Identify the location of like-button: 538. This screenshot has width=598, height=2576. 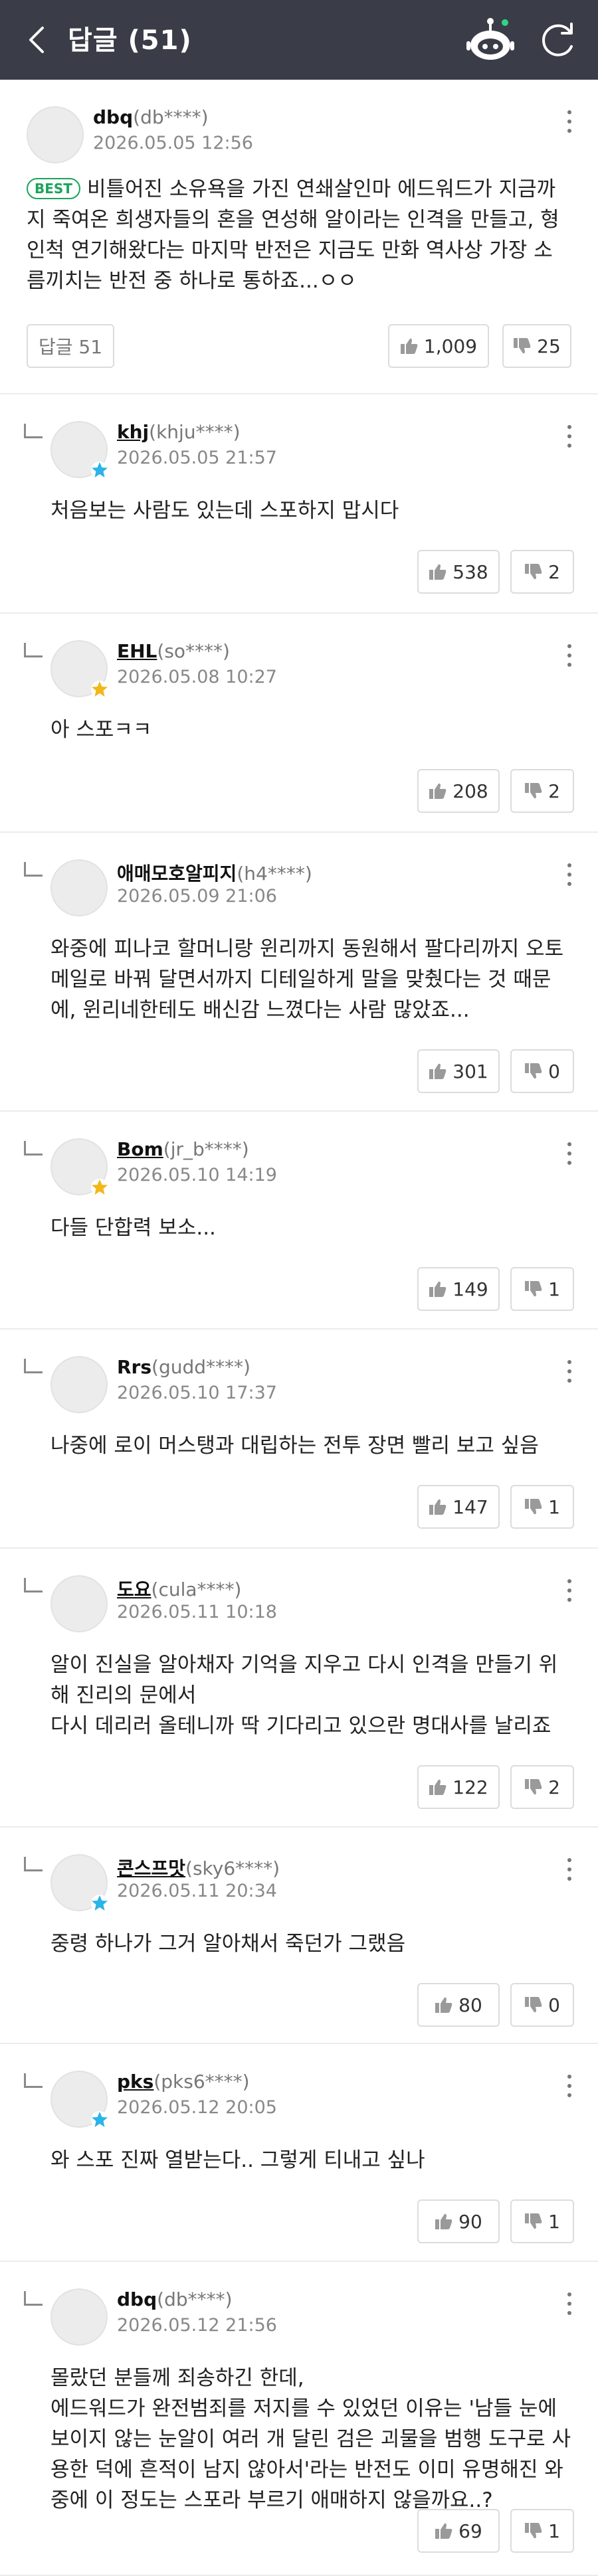
(458, 572).